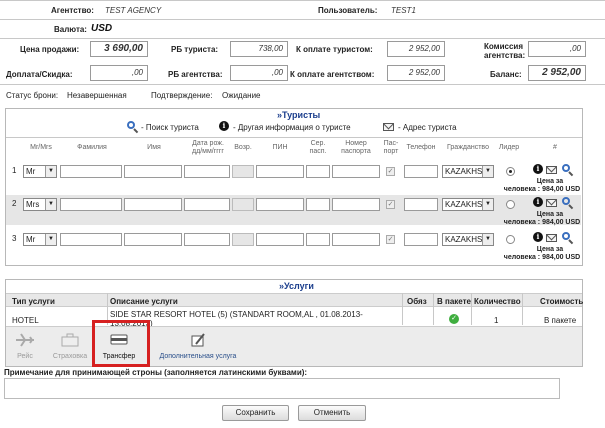 The image size is (605, 428). I want to click on pay-tourist-label: К оплате туристом:, so click(334, 49).